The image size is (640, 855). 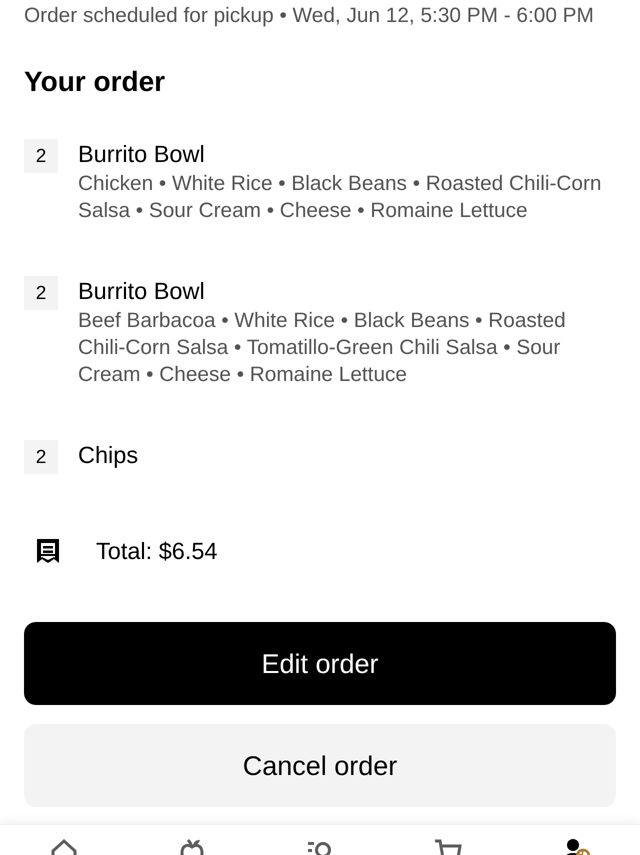 I want to click on edit-button: Edit order, so click(x=320, y=663).